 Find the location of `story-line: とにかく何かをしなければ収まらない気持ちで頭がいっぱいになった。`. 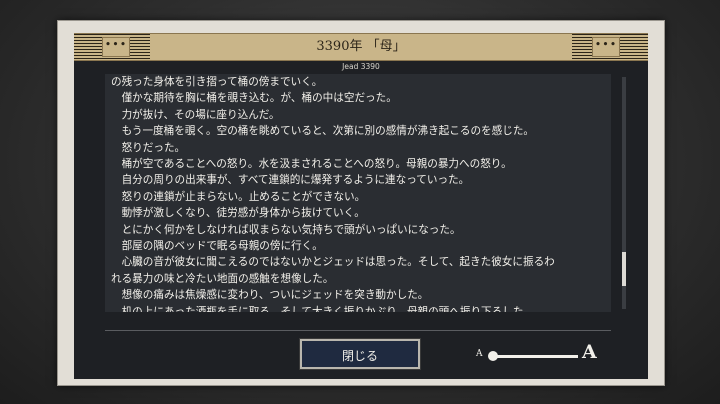

story-line: とにかく何かをしなければ収まらない気持ちで頭がいっぱいになった。 is located at coordinates (286, 229).